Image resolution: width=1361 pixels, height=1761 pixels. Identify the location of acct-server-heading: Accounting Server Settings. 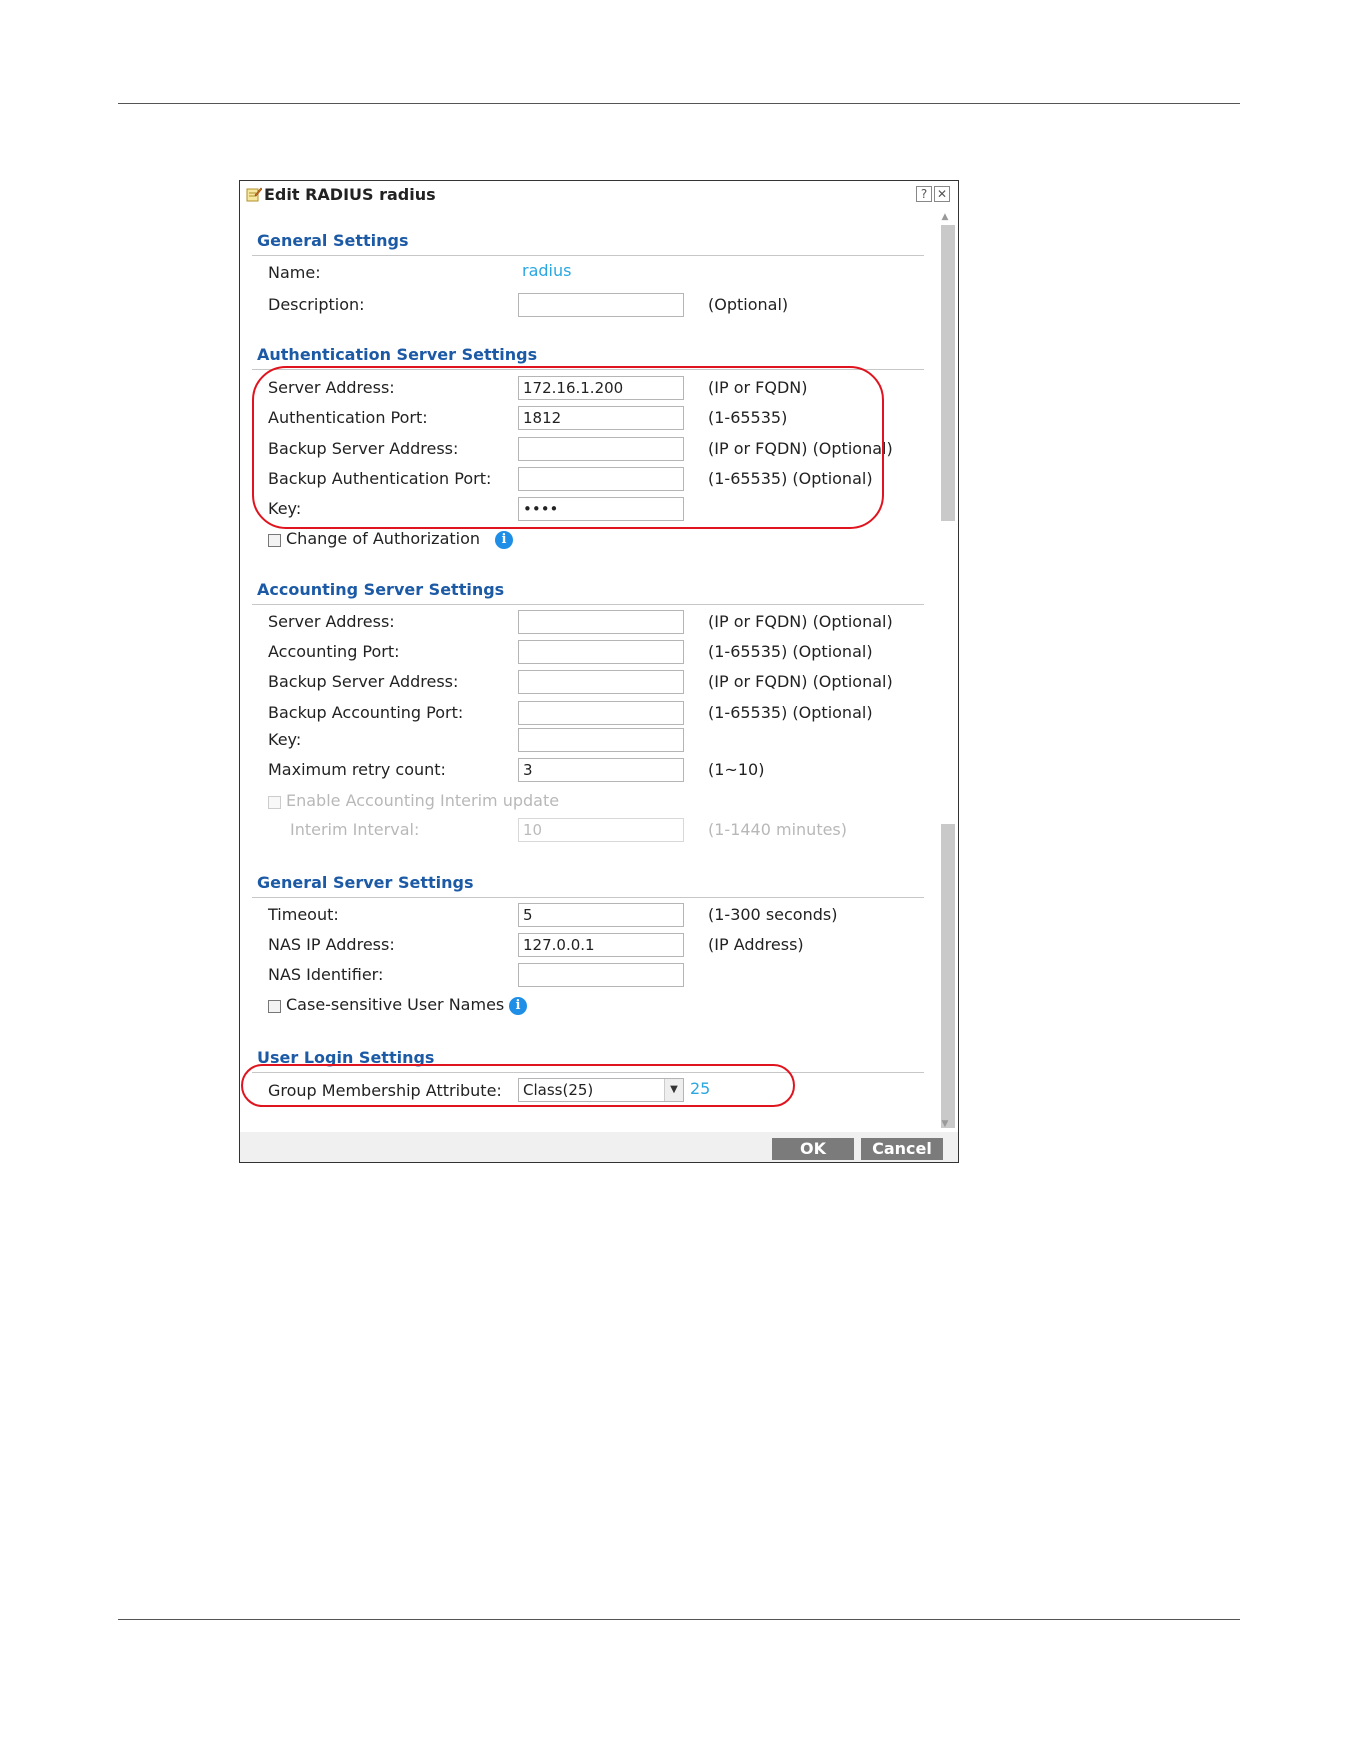
(381, 589).